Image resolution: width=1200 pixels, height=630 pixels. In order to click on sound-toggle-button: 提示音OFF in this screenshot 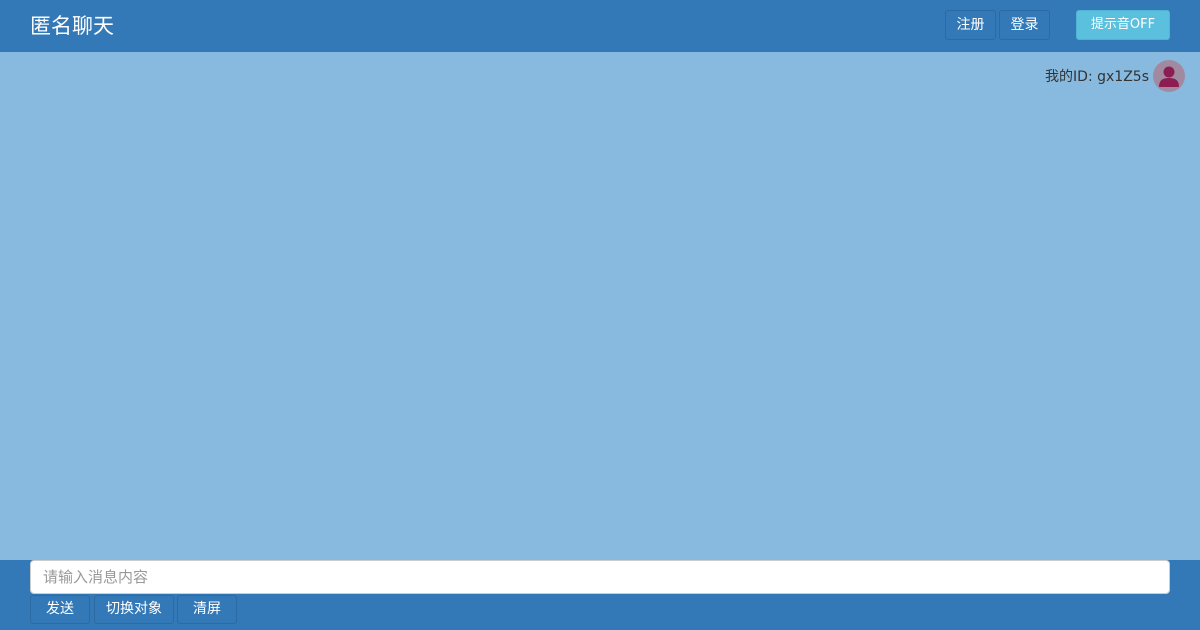, I will do `click(1123, 25)`.